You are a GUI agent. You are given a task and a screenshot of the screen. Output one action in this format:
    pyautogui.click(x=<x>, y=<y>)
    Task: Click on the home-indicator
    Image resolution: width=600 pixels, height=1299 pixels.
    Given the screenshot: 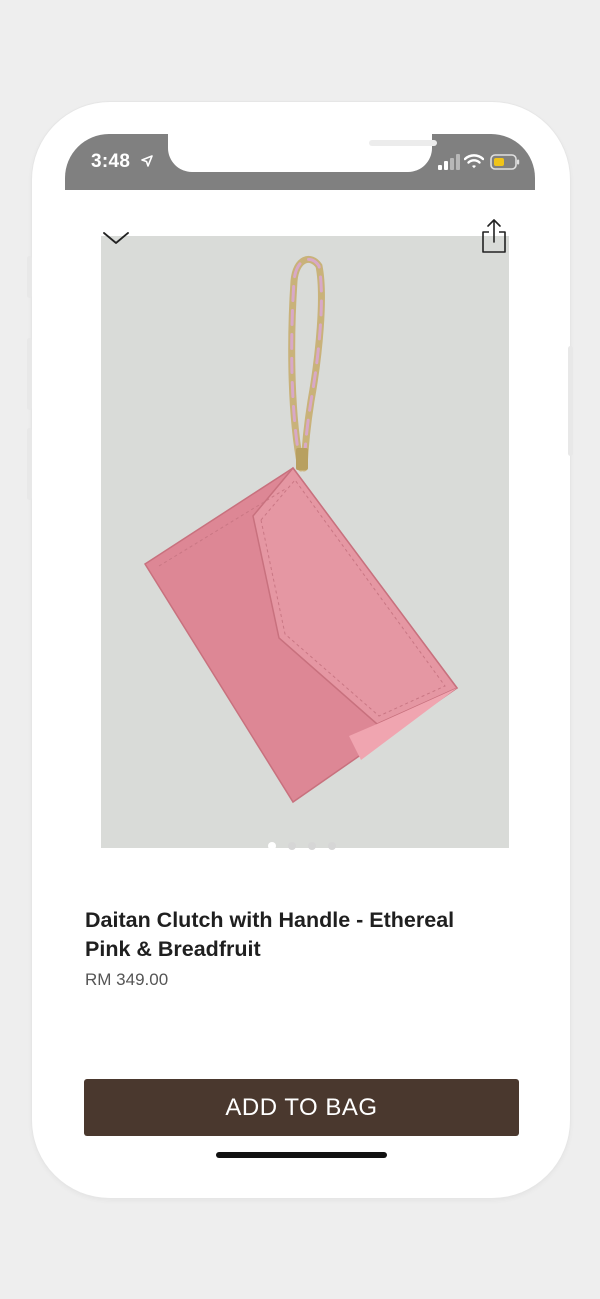 What is the action you would take?
    pyautogui.click(x=301, y=1155)
    